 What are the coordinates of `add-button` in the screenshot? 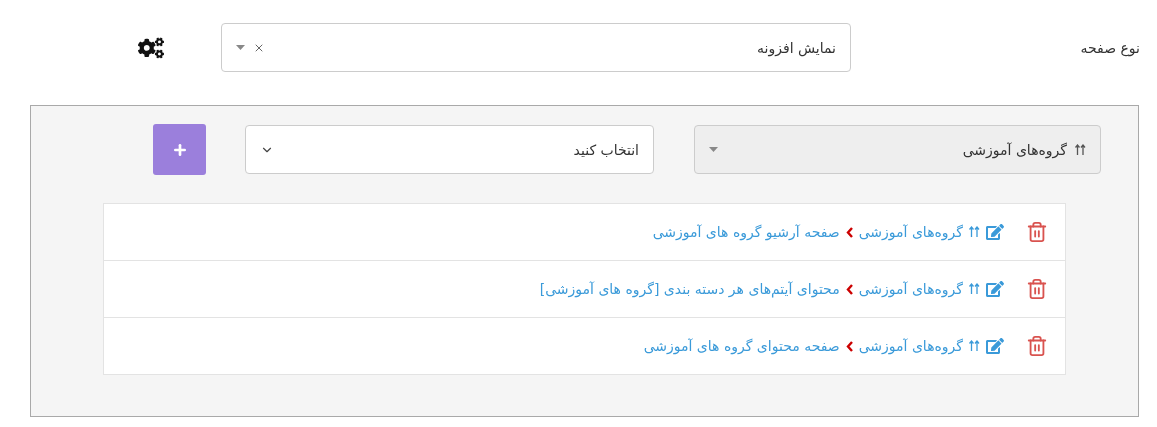 It's located at (179, 149).